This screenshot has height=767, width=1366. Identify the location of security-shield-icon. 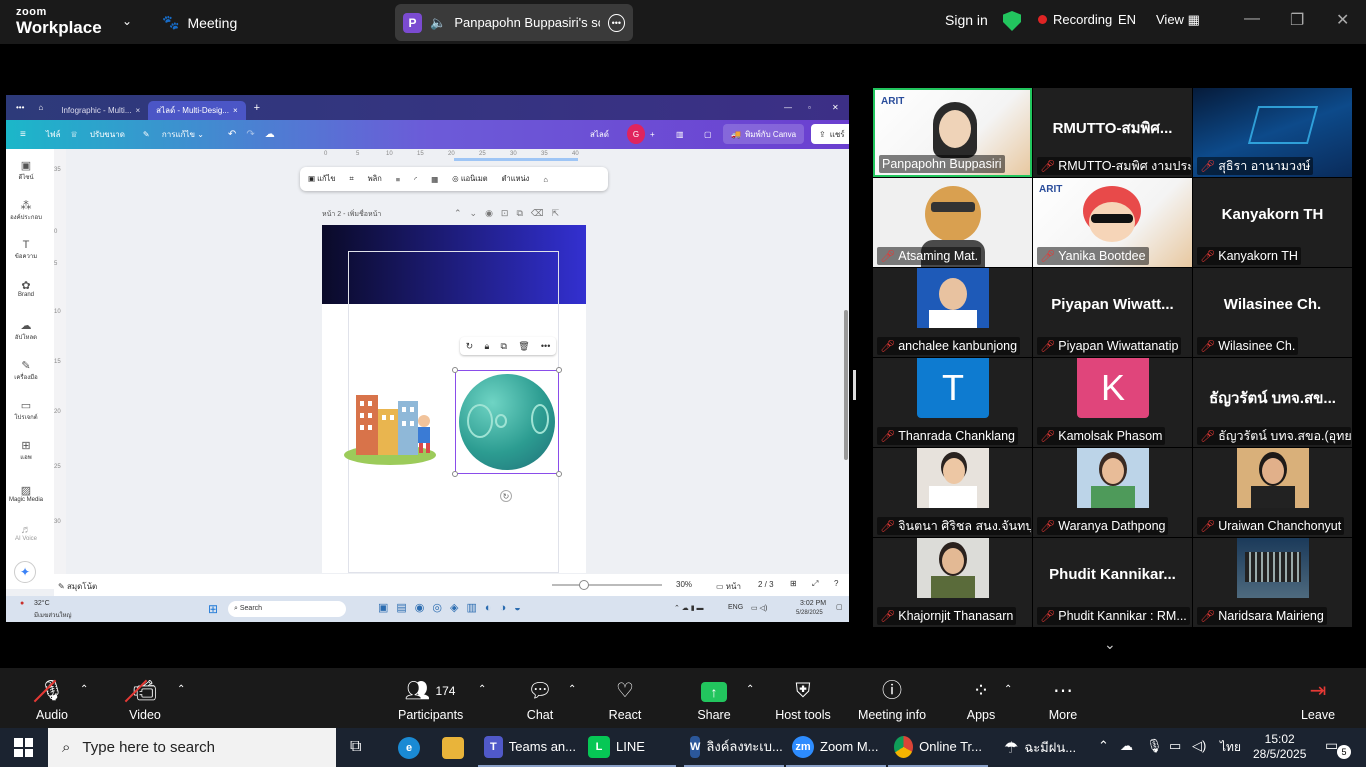
(1012, 21).